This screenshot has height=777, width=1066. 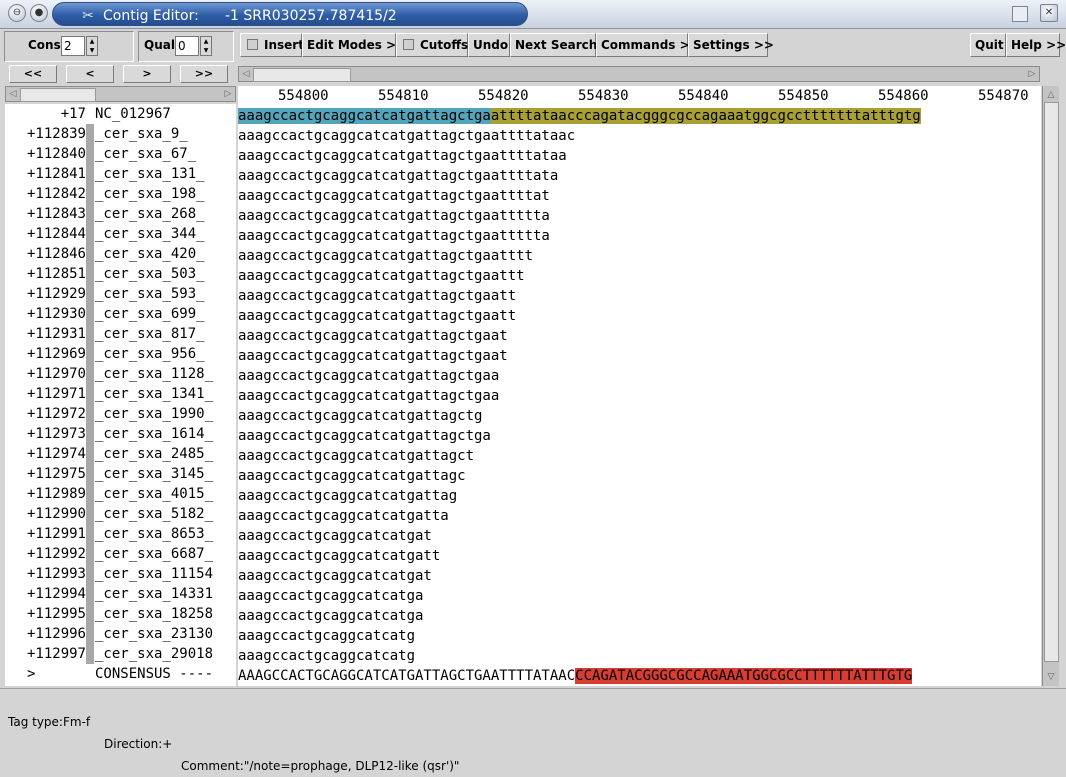 I want to click on qual-input: 0, so click(x=187, y=46).